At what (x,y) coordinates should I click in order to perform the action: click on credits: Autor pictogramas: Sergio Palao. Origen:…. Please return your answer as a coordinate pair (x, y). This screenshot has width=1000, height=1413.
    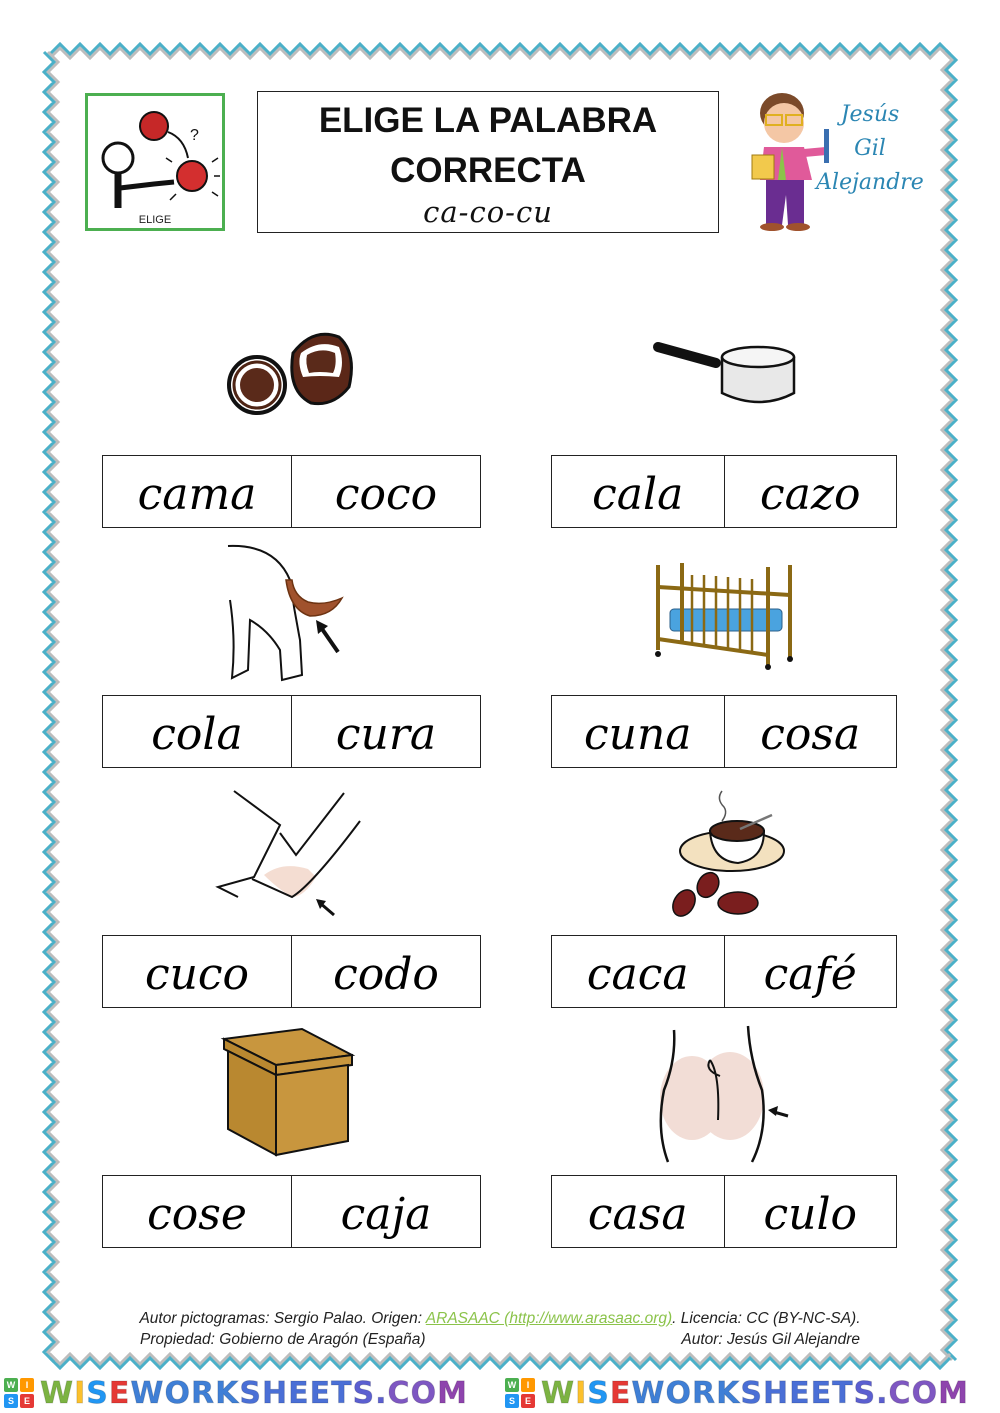
    Looking at the image, I should click on (500, 1329).